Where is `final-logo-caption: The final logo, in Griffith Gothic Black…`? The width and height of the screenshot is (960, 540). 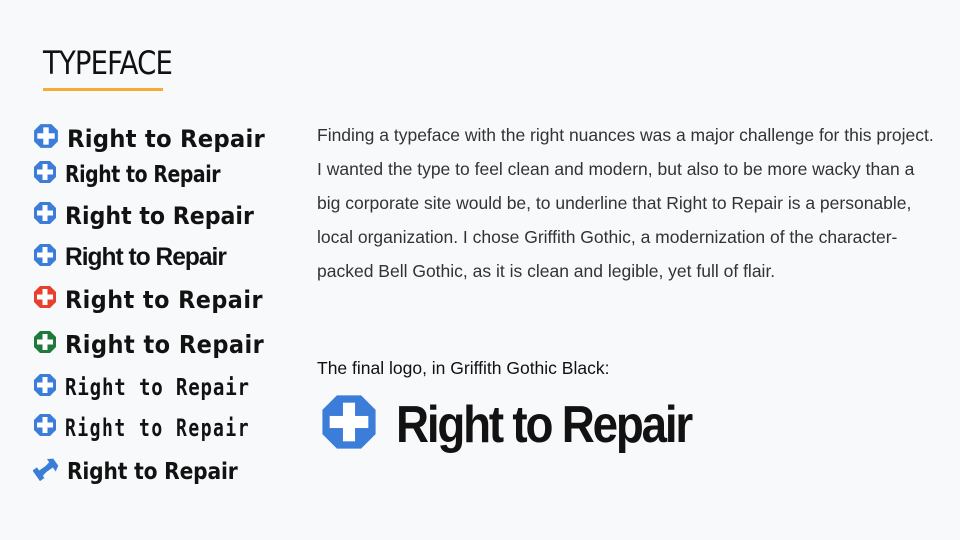 final-logo-caption: The final logo, in Griffith Gothic Black… is located at coordinates (463, 368).